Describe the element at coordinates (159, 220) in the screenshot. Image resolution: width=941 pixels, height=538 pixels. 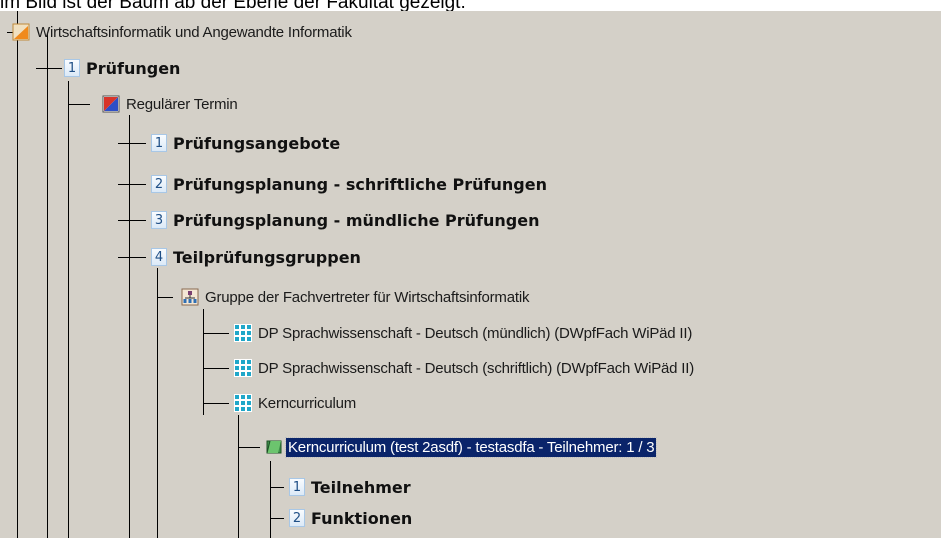
I see `number-badge-icon: 3` at that location.